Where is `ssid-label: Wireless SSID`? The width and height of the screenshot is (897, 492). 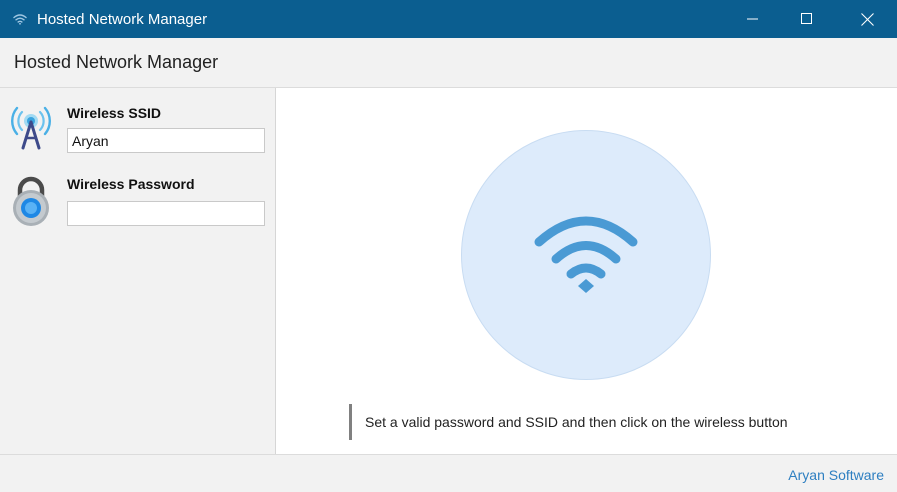 ssid-label: Wireless SSID is located at coordinates (114, 113).